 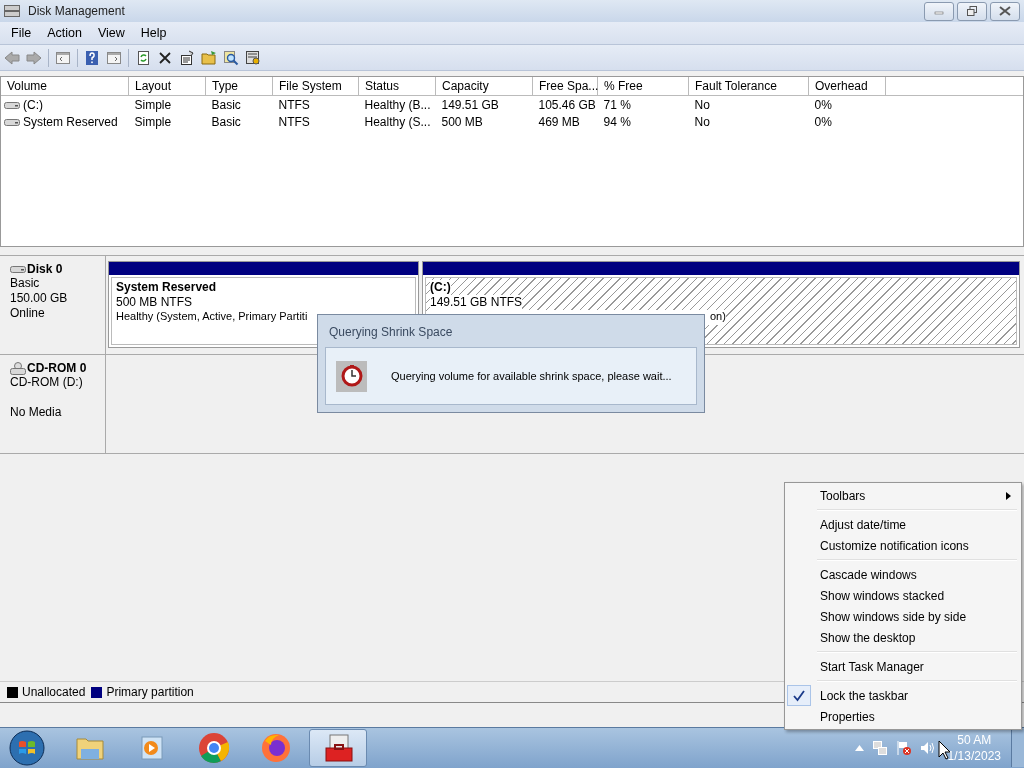 What do you see at coordinates (315, 86) in the screenshot?
I see `column-header: File System` at bounding box center [315, 86].